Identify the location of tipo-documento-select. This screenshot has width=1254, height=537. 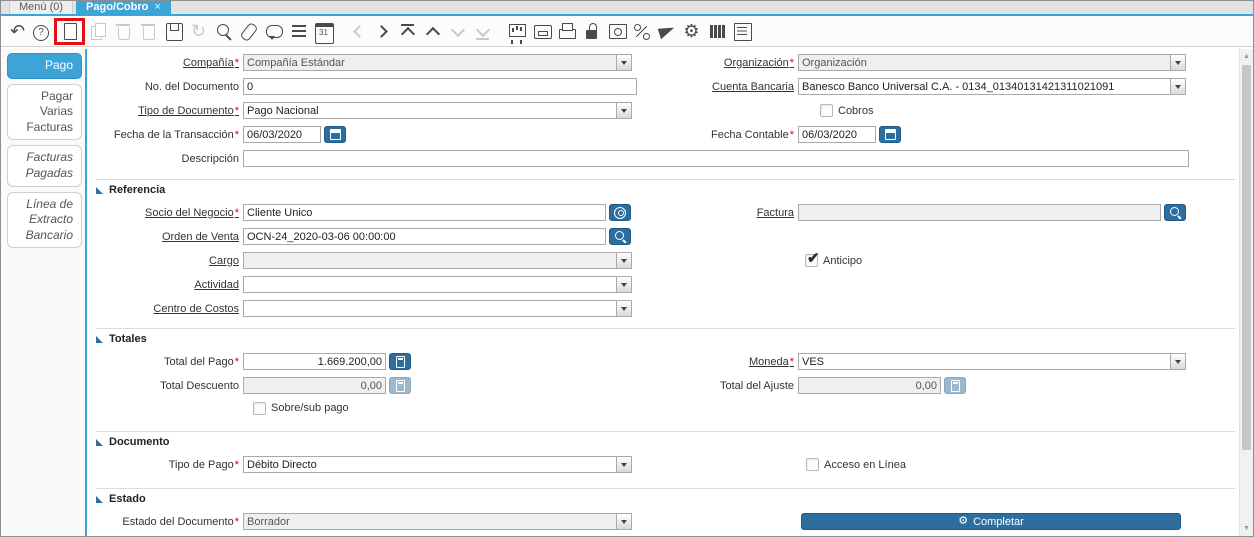
(437, 110).